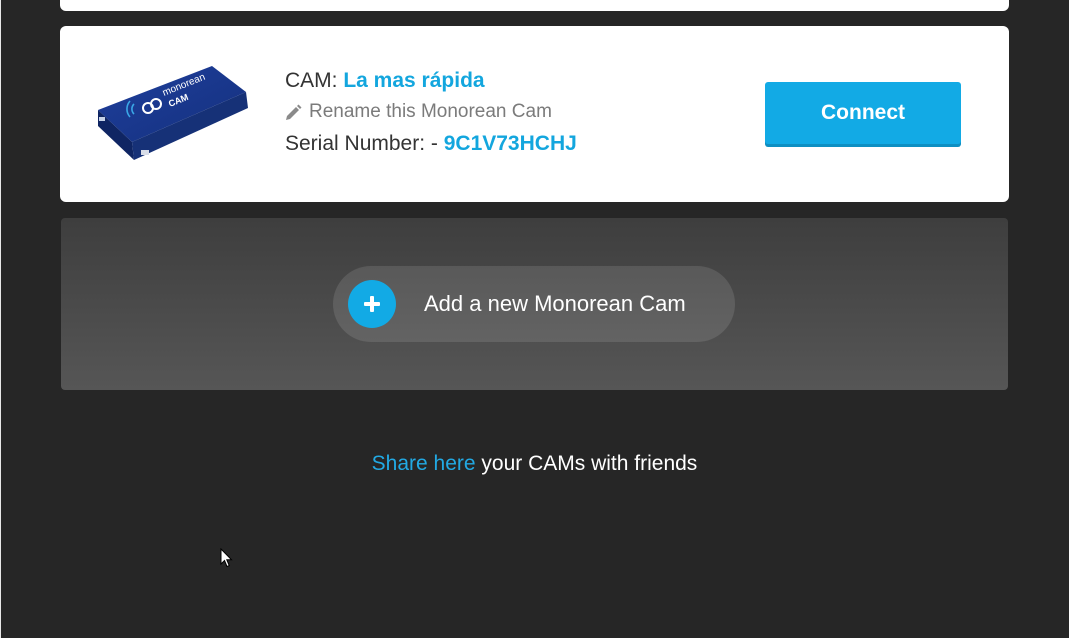 This screenshot has width=1069, height=638. I want to click on pencil-icon, so click(294, 112).